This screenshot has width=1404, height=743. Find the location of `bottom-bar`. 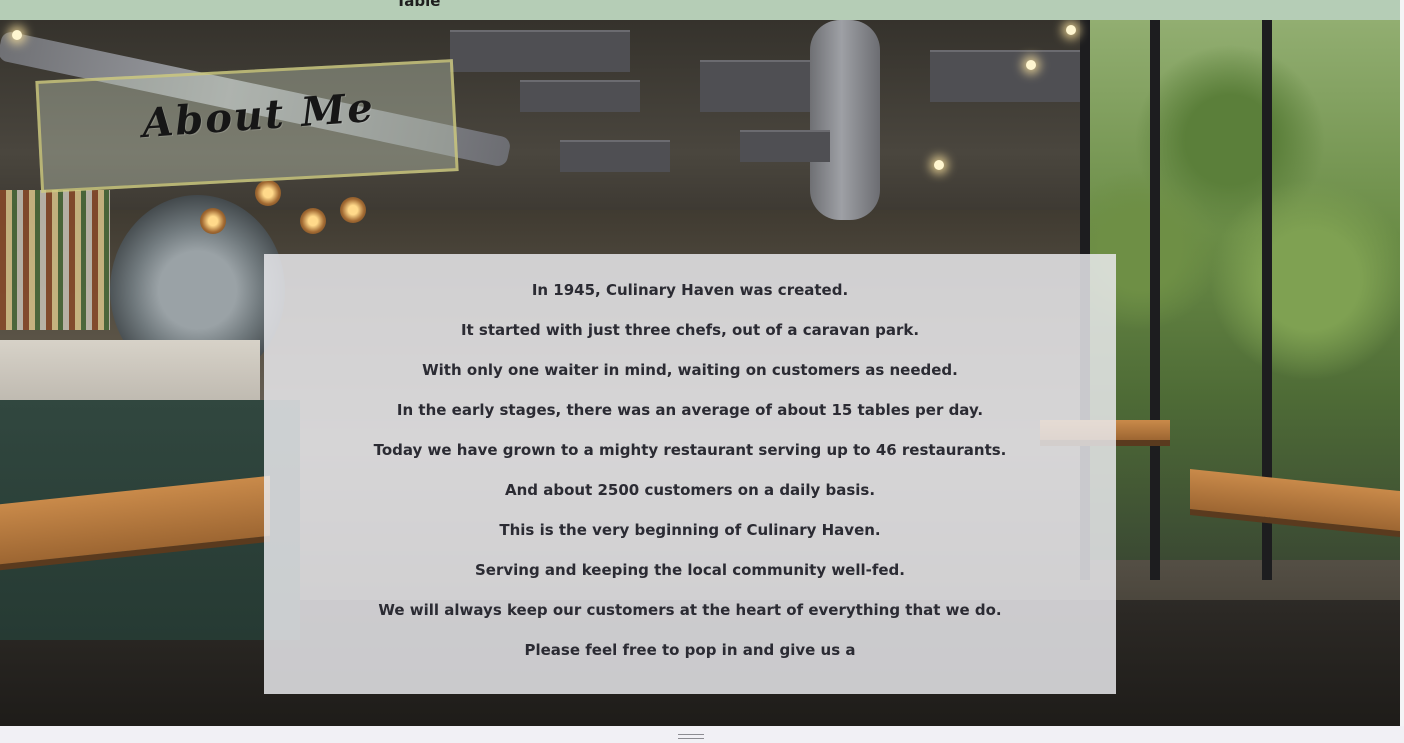

bottom-bar is located at coordinates (702, 734).